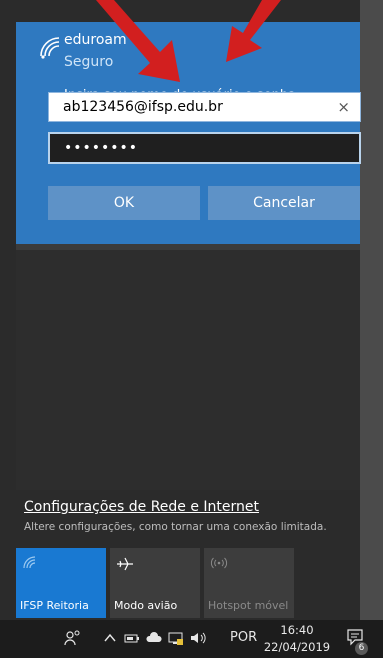 This screenshot has height=658, width=383. What do you see at coordinates (297, 630) in the screenshot?
I see `clock-time: 16:40` at bounding box center [297, 630].